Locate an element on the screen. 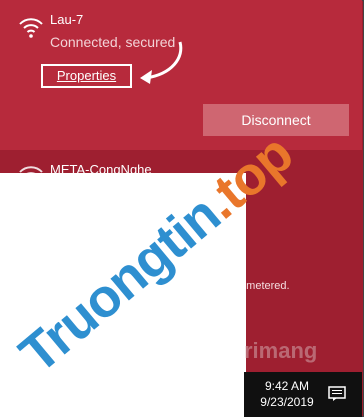  disconnect-button: Disconnect is located at coordinates (276, 120).